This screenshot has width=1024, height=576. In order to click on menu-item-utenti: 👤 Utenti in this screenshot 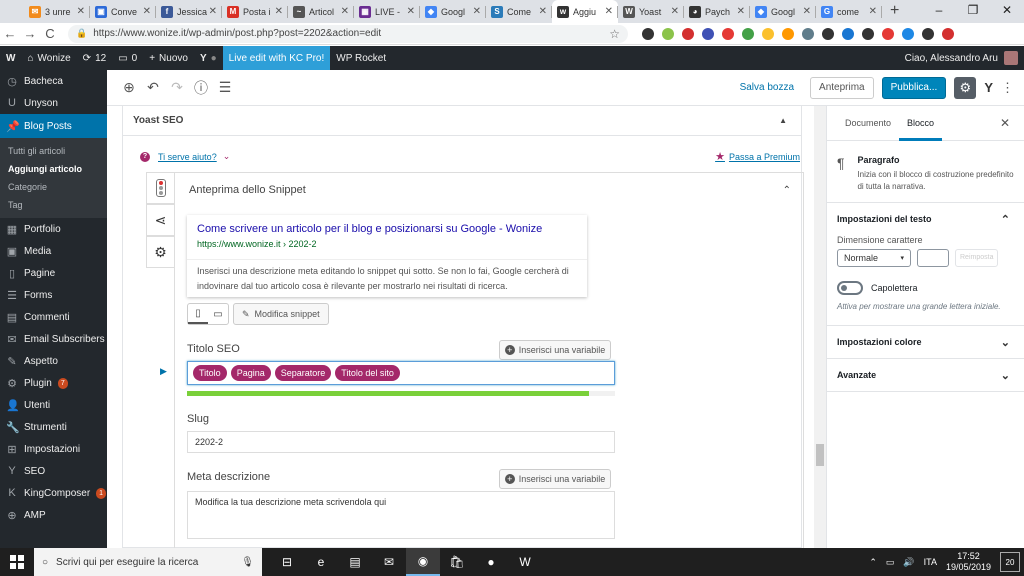, I will do `click(53, 405)`.